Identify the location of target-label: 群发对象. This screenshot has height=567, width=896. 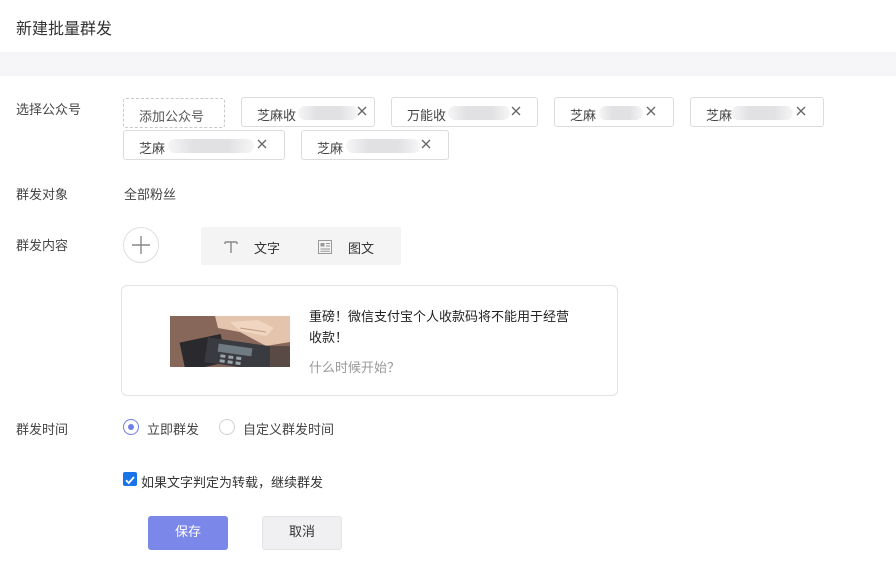
(42, 195).